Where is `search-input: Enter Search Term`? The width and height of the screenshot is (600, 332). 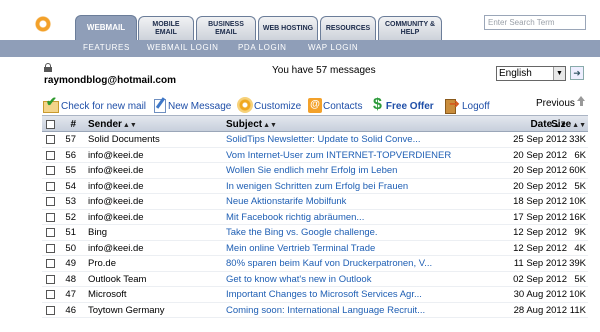 search-input: Enter Search Term is located at coordinates (535, 22).